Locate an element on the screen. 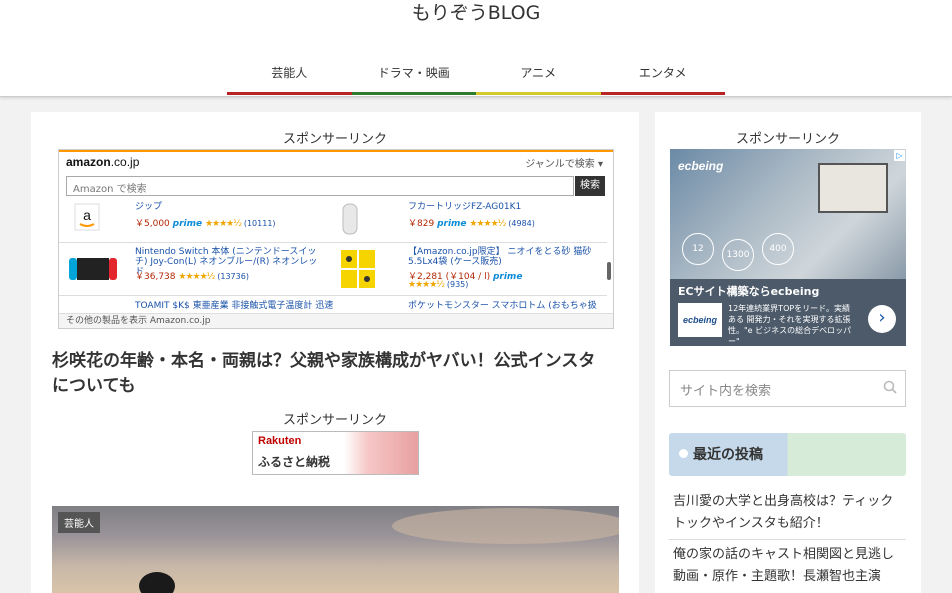 The image size is (952, 593). product-title: TOAMIT $K$ 東亜産業 非接触式電子温度計 迅速 is located at coordinates (235, 306).